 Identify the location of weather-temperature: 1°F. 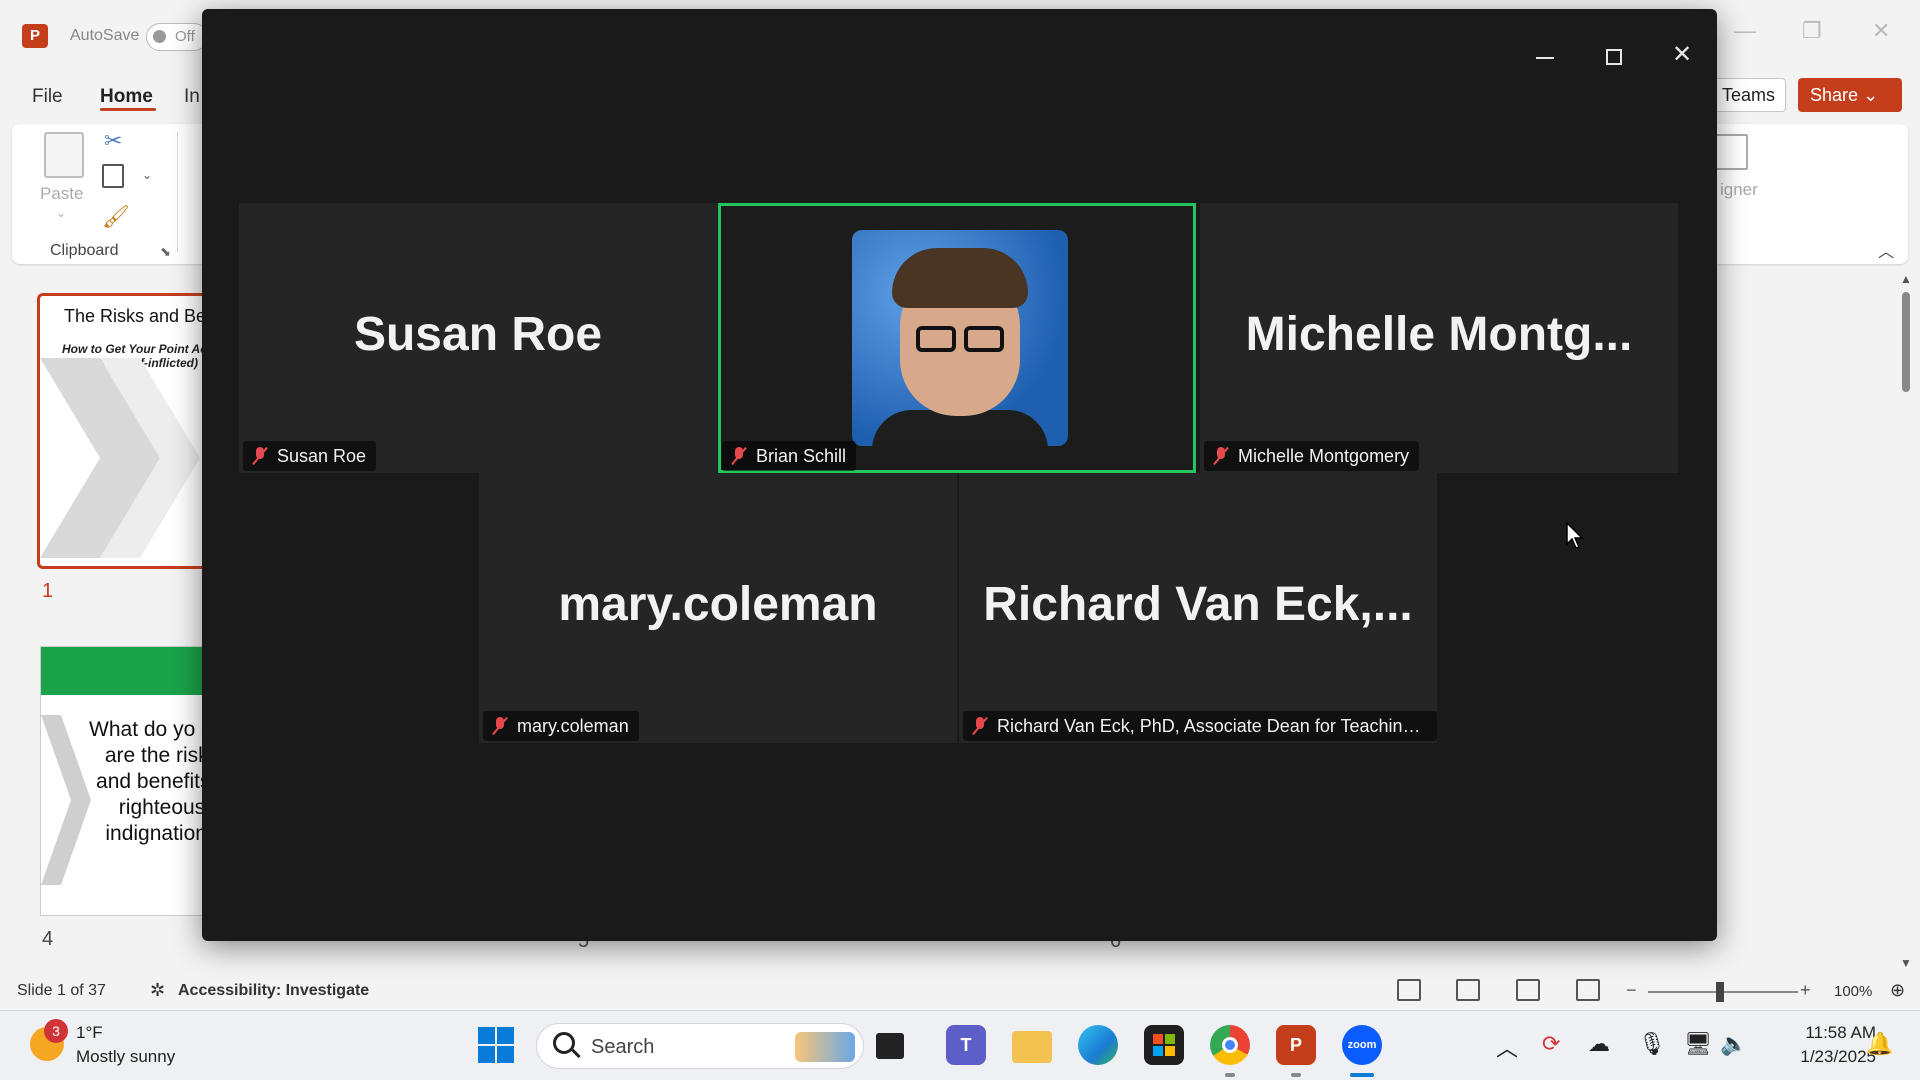
(89, 1033).